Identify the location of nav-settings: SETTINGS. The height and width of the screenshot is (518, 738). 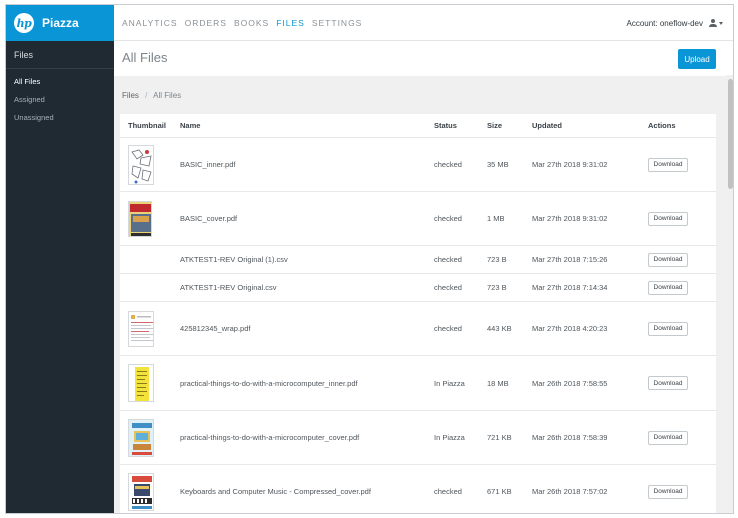
(337, 23).